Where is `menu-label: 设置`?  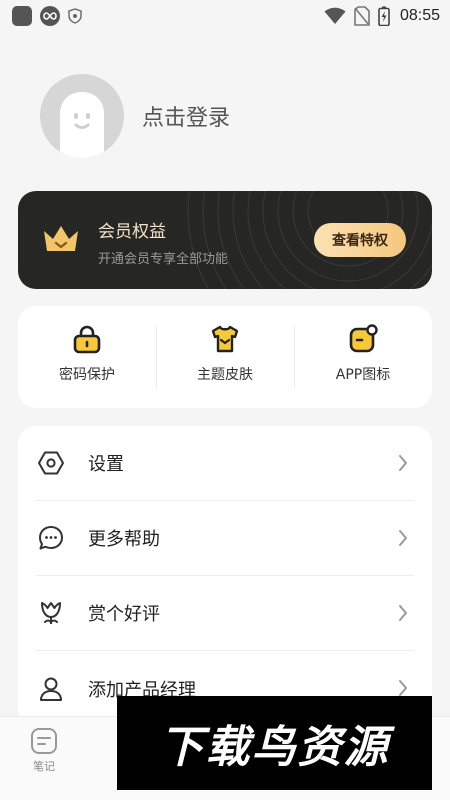 menu-label: 设置 is located at coordinates (106, 464).